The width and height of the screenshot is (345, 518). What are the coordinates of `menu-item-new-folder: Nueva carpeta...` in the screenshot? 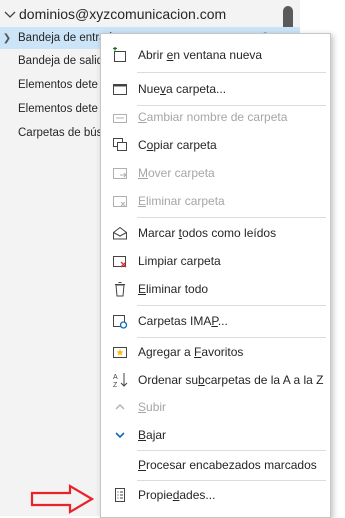 It's located at (215, 89).